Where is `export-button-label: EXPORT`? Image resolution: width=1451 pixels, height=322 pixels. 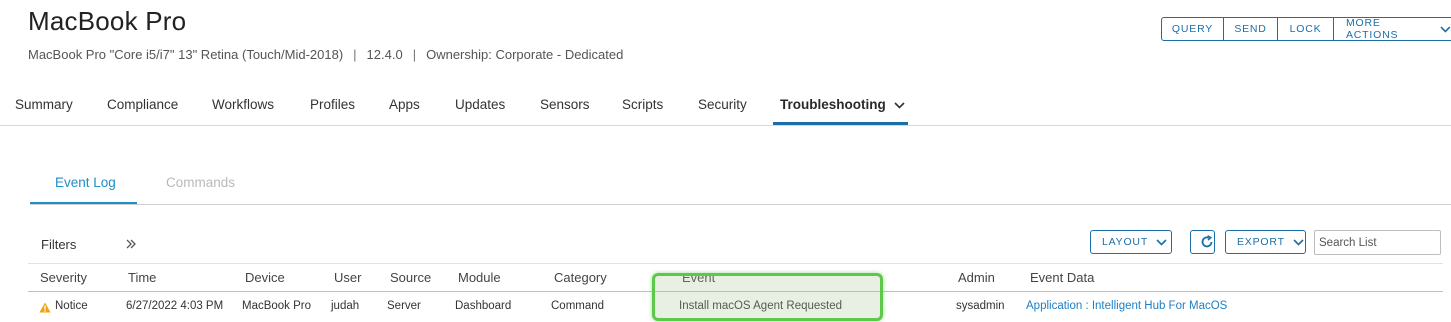 export-button-label: EXPORT is located at coordinates (1261, 242).